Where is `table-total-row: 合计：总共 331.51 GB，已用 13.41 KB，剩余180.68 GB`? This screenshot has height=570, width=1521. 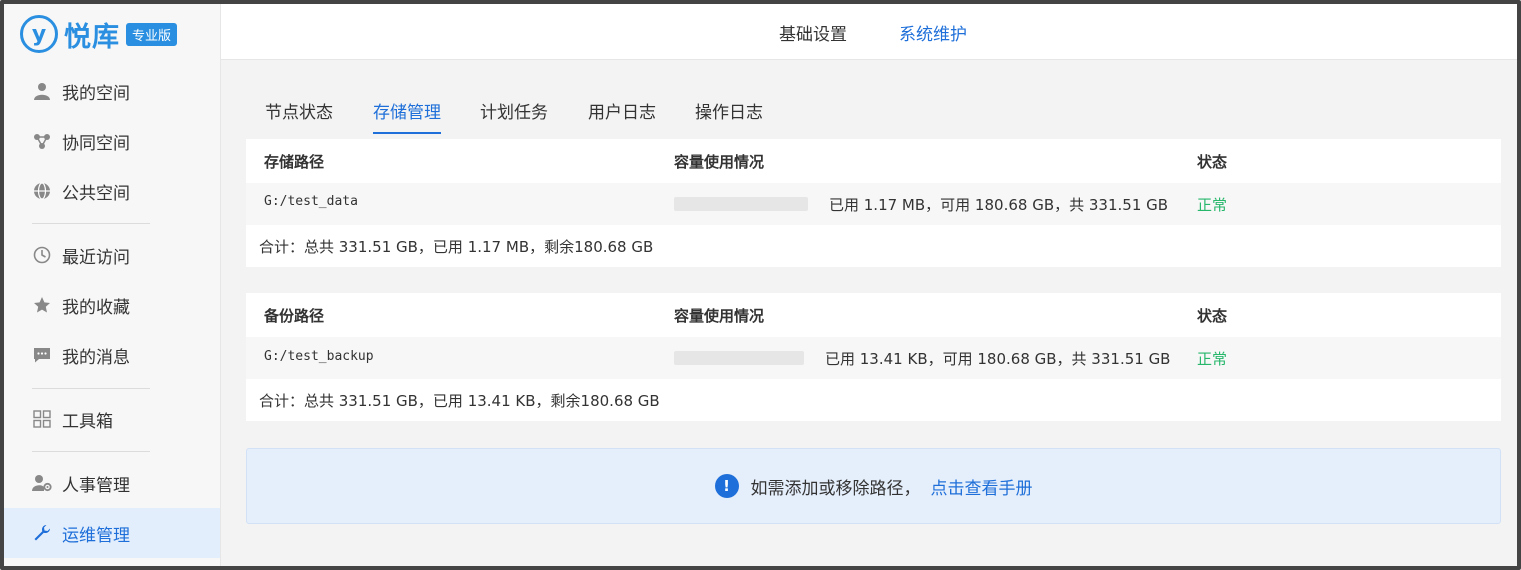 table-total-row: 合计：总共 331.51 GB，已用 13.41 KB，剩余180.68 GB is located at coordinates (873, 400).